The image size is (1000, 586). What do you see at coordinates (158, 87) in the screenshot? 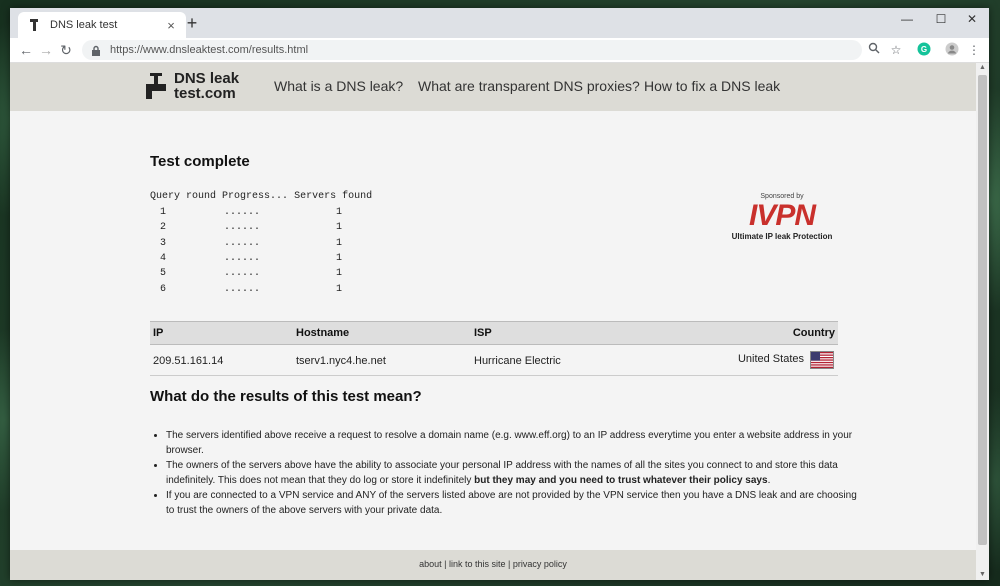
I see `faucet-logo-icon` at bounding box center [158, 87].